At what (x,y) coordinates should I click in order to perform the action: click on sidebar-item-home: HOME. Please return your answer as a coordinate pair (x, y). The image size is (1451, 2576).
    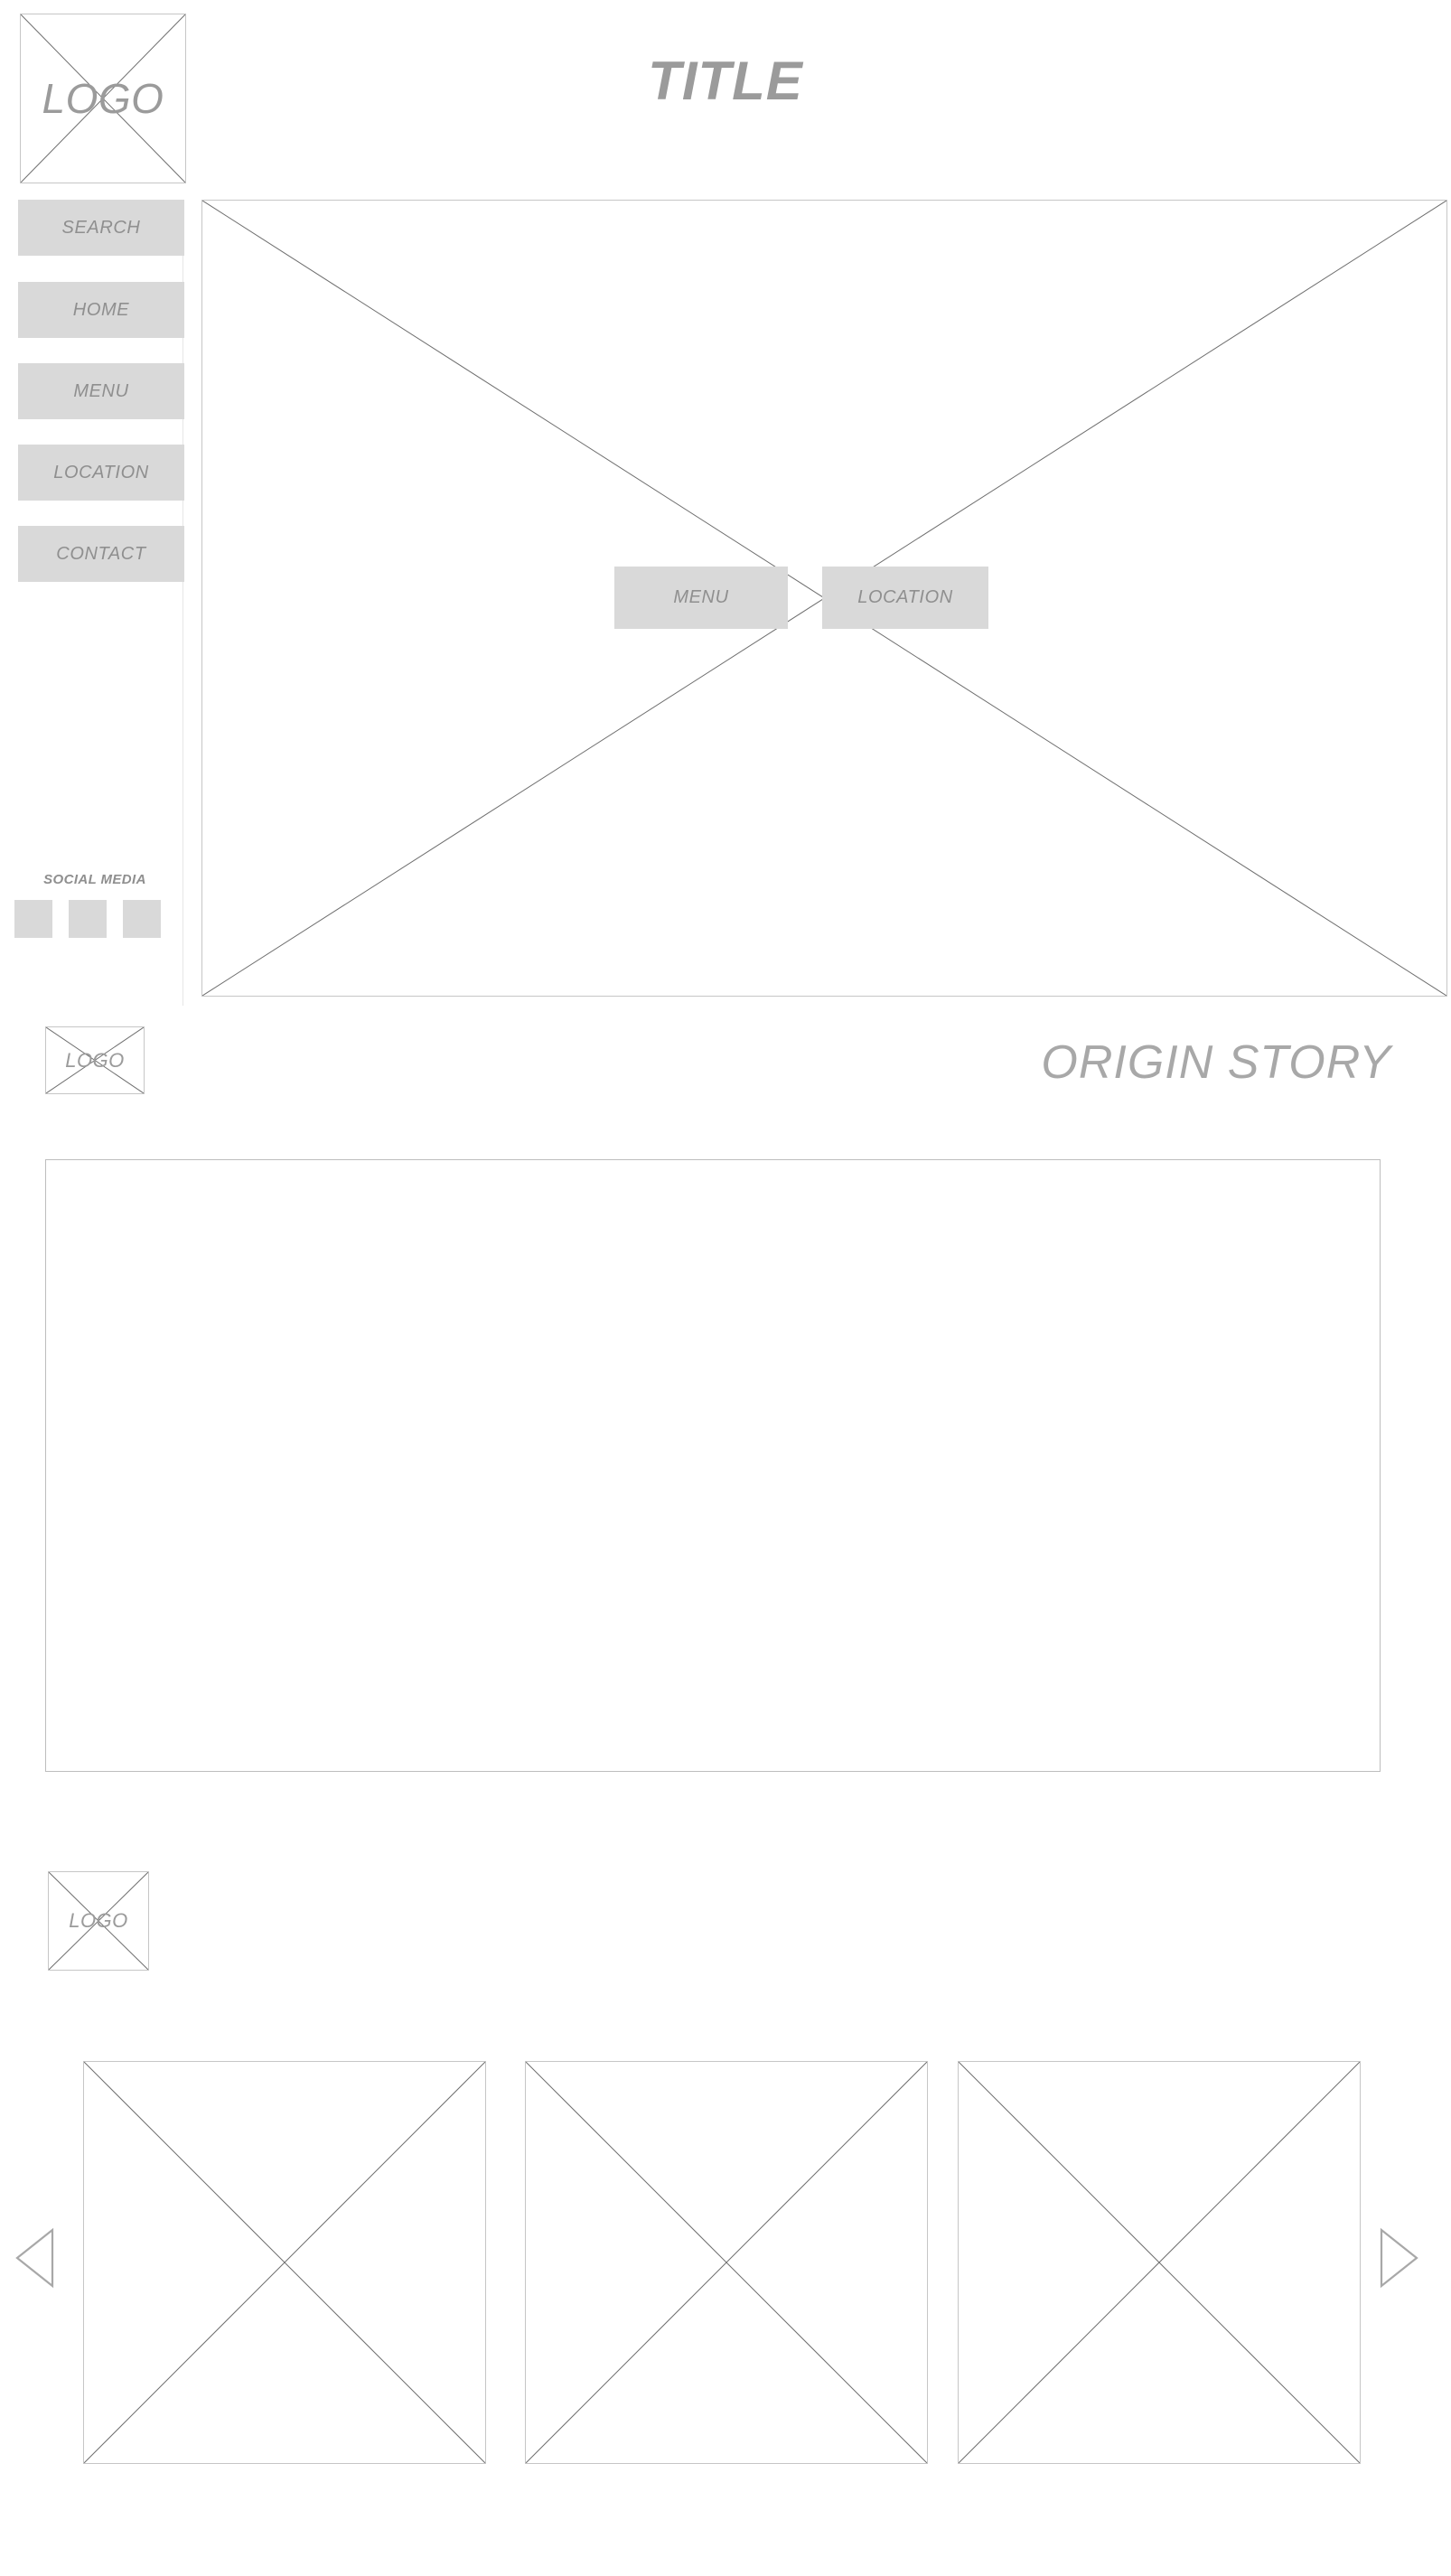
    Looking at the image, I should click on (101, 310).